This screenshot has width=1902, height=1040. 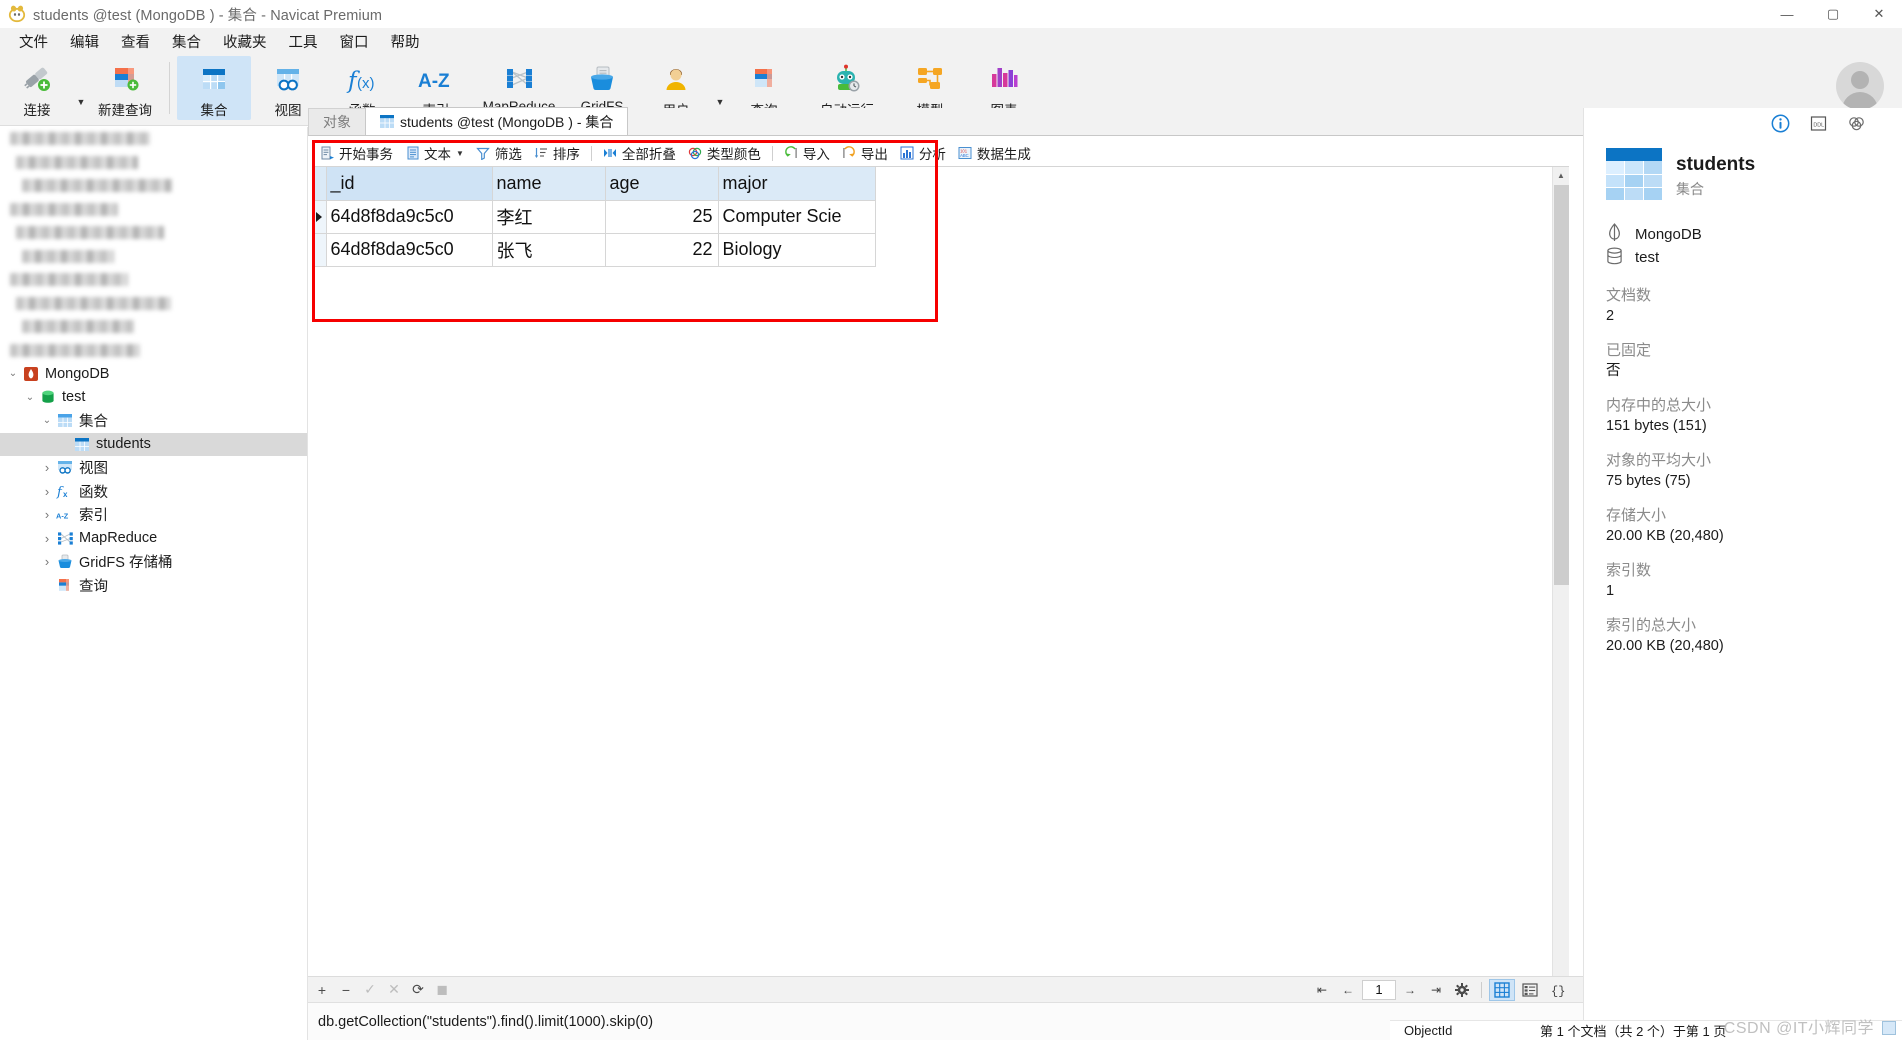 I want to click on tree-item-mapreduce: › MapReduce, so click(x=153, y=539).